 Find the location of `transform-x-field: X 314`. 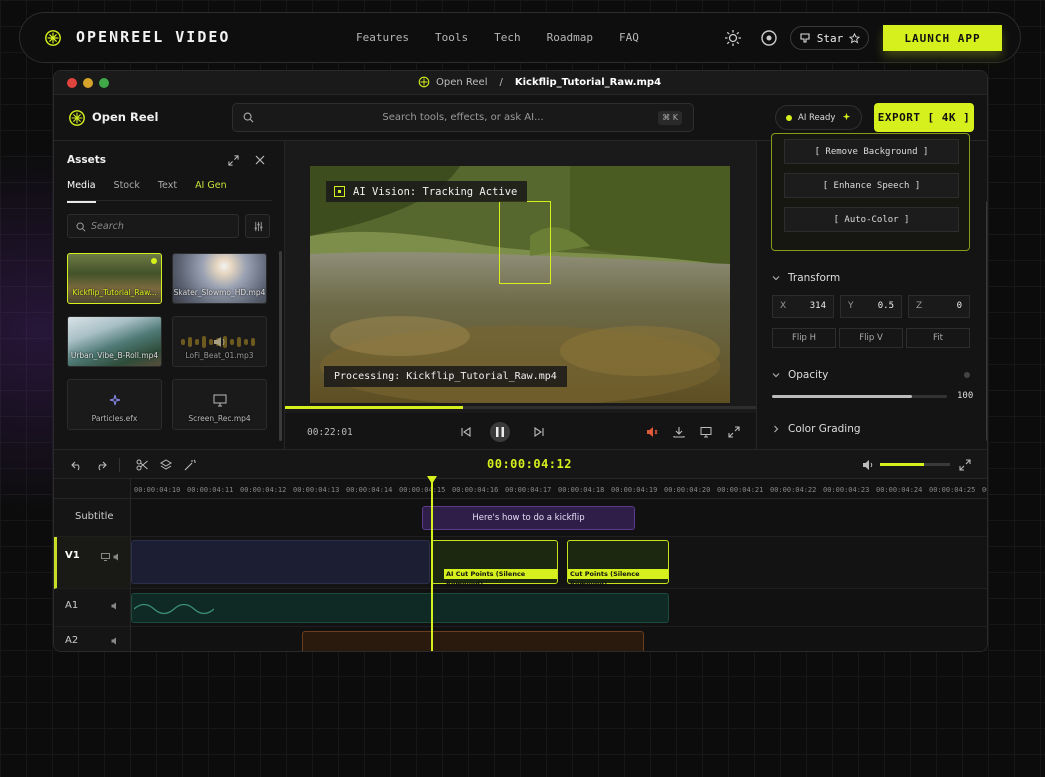

transform-x-field: X 314 is located at coordinates (803, 306).